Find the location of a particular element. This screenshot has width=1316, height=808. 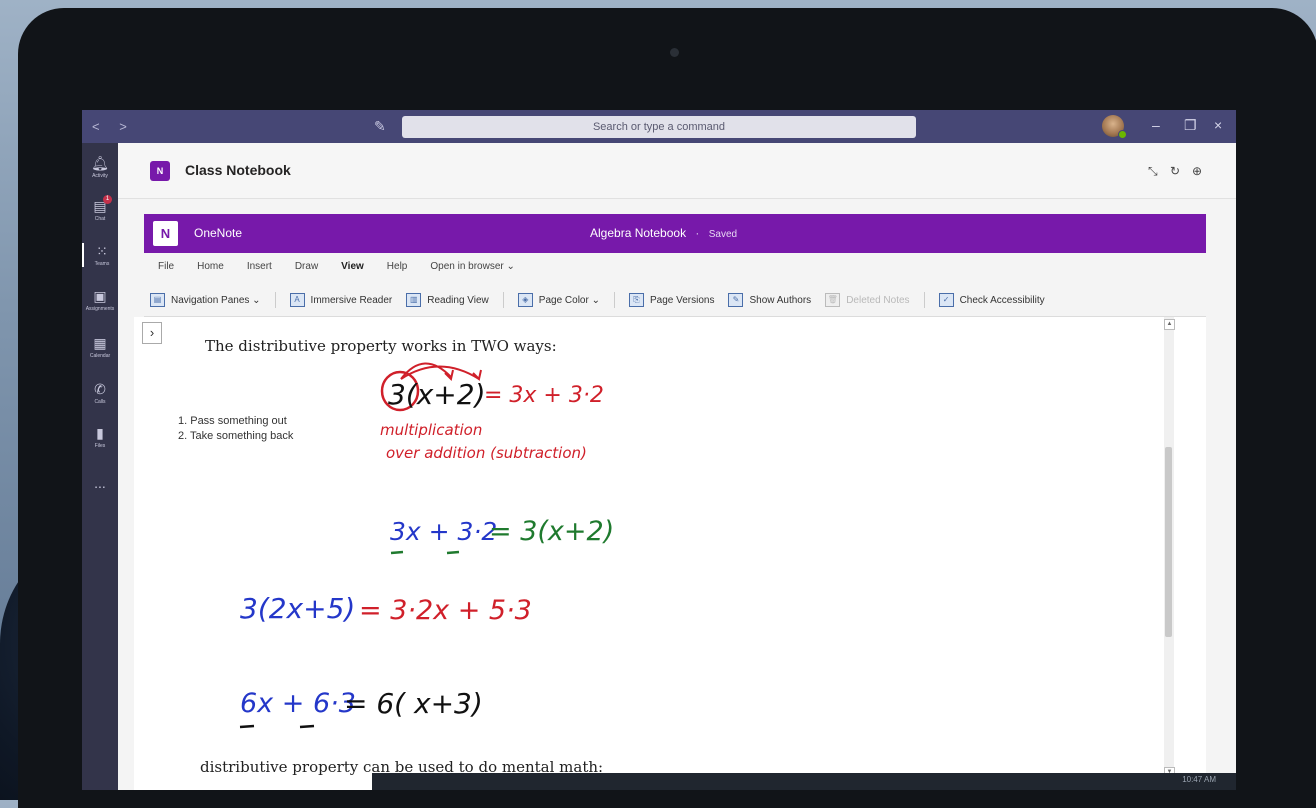

ink-equation-4-left: 6x + 6·3 is located at coordinates (298, 703).